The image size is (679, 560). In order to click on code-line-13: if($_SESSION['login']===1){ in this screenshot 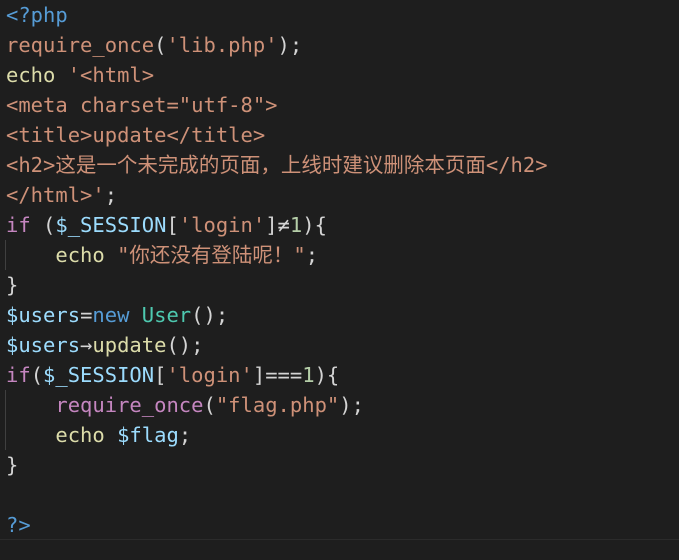, I will do `click(172, 375)`.